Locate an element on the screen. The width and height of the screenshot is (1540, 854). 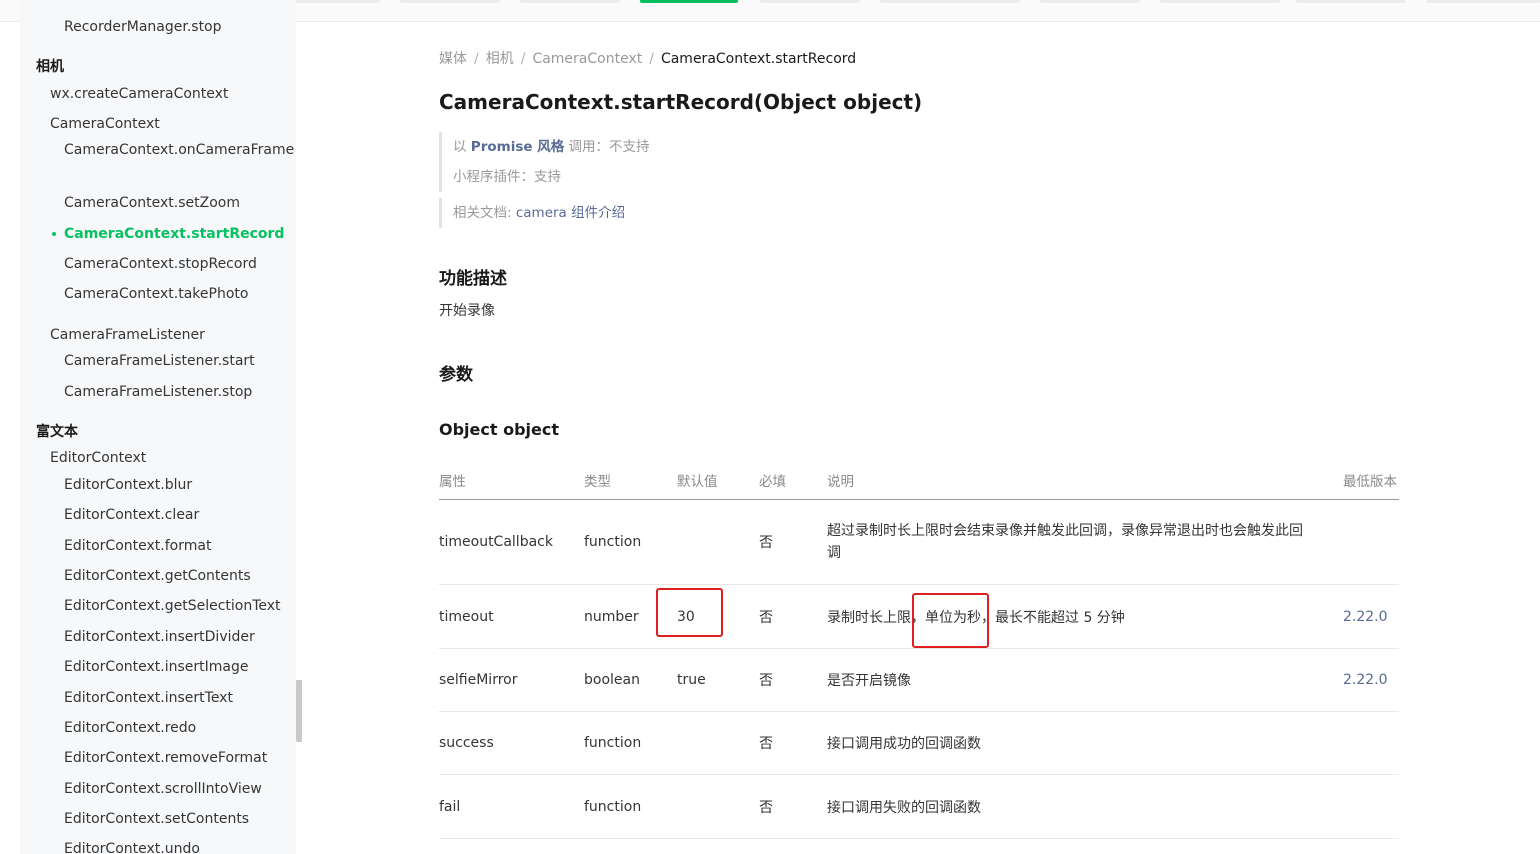
support-note: 以 Promise 风格 调用：不支持 小程序插件：支持 is located at coordinates (544, 162).